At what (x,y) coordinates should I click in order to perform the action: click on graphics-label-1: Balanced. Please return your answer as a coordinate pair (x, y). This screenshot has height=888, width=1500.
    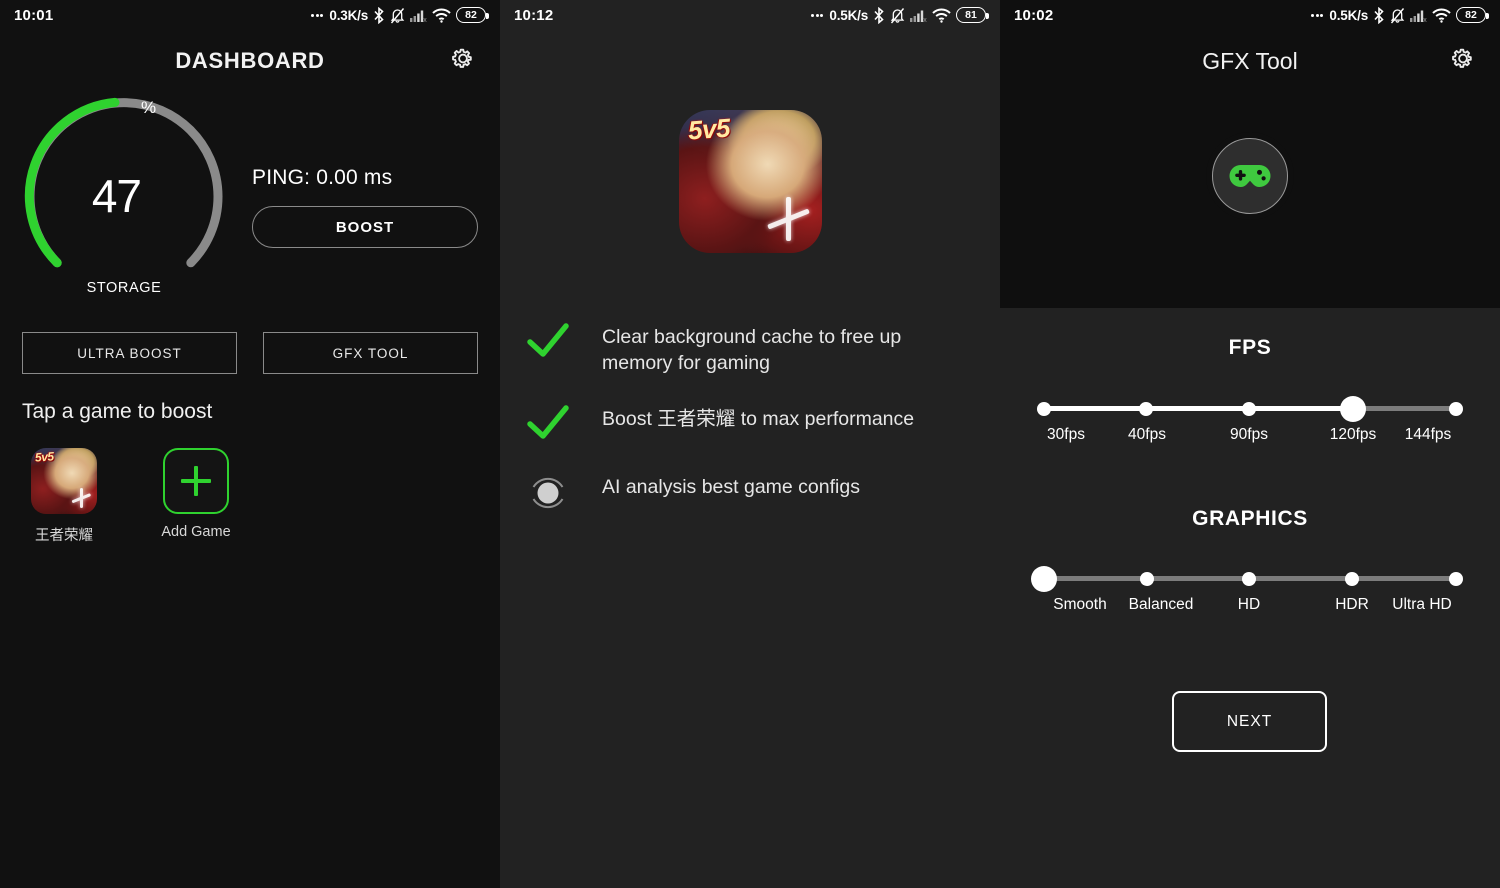
    Looking at the image, I should click on (1161, 604).